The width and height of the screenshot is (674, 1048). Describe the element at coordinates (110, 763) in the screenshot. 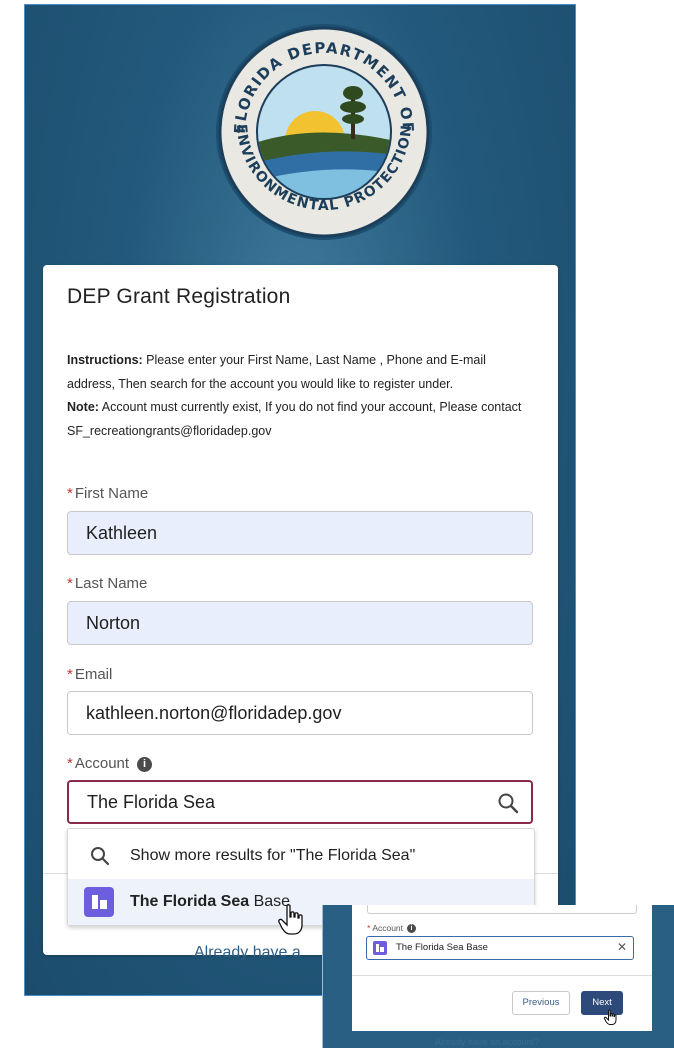

I see `account-label: * Account i` at that location.